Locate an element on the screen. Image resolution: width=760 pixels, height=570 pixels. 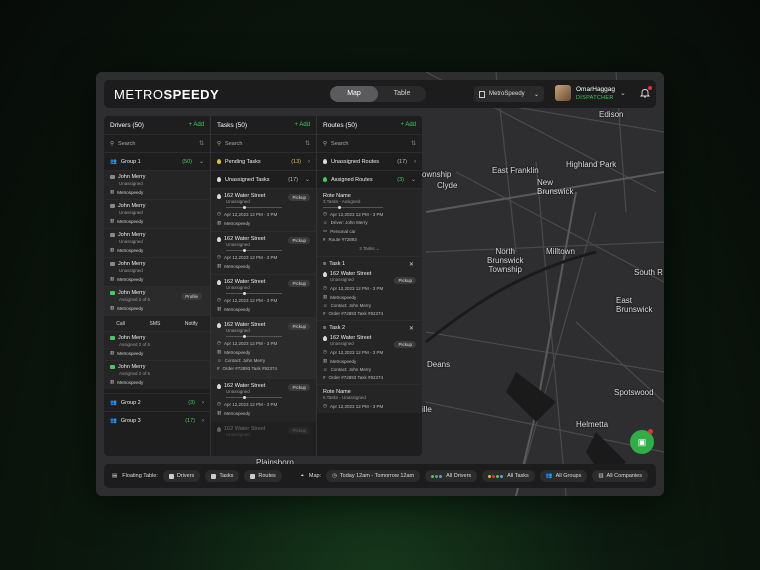
all-drivers-chip: All Drivers is located at coordinates (451, 476).